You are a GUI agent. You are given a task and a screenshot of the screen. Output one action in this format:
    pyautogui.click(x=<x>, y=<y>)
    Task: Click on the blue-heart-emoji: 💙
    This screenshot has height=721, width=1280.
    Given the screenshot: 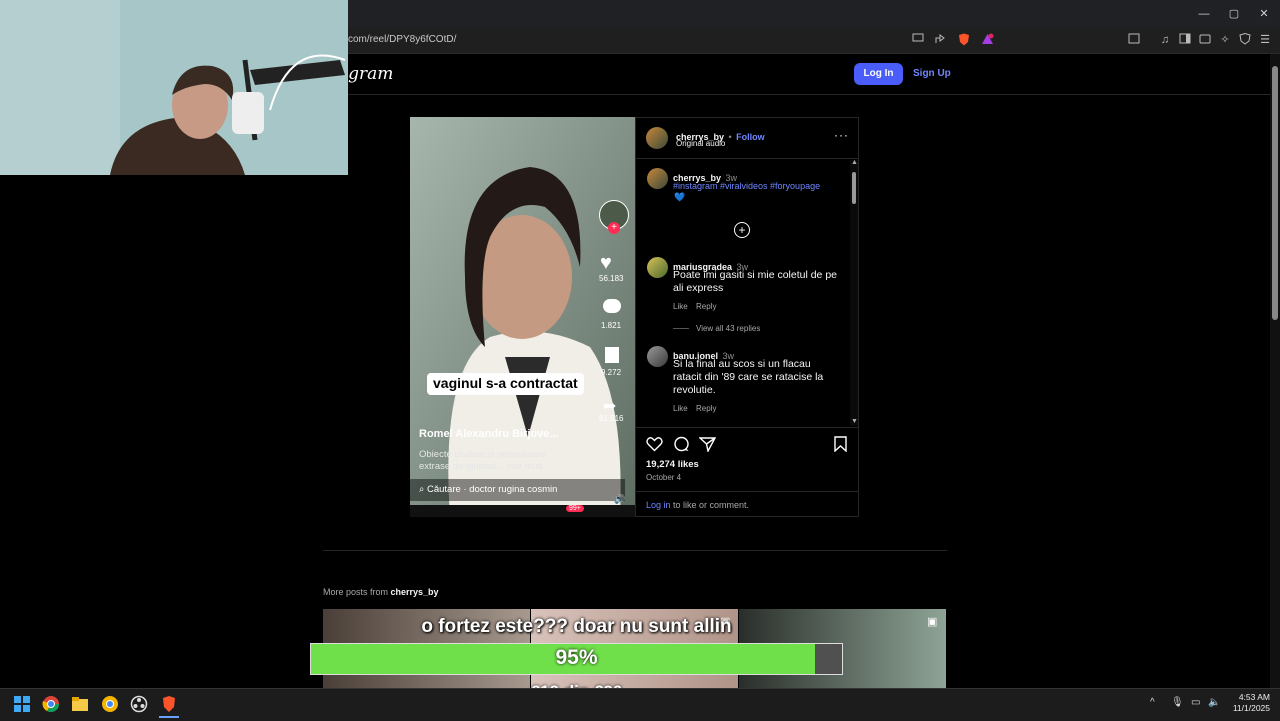 What is the action you would take?
    pyautogui.click(x=680, y=197)
    